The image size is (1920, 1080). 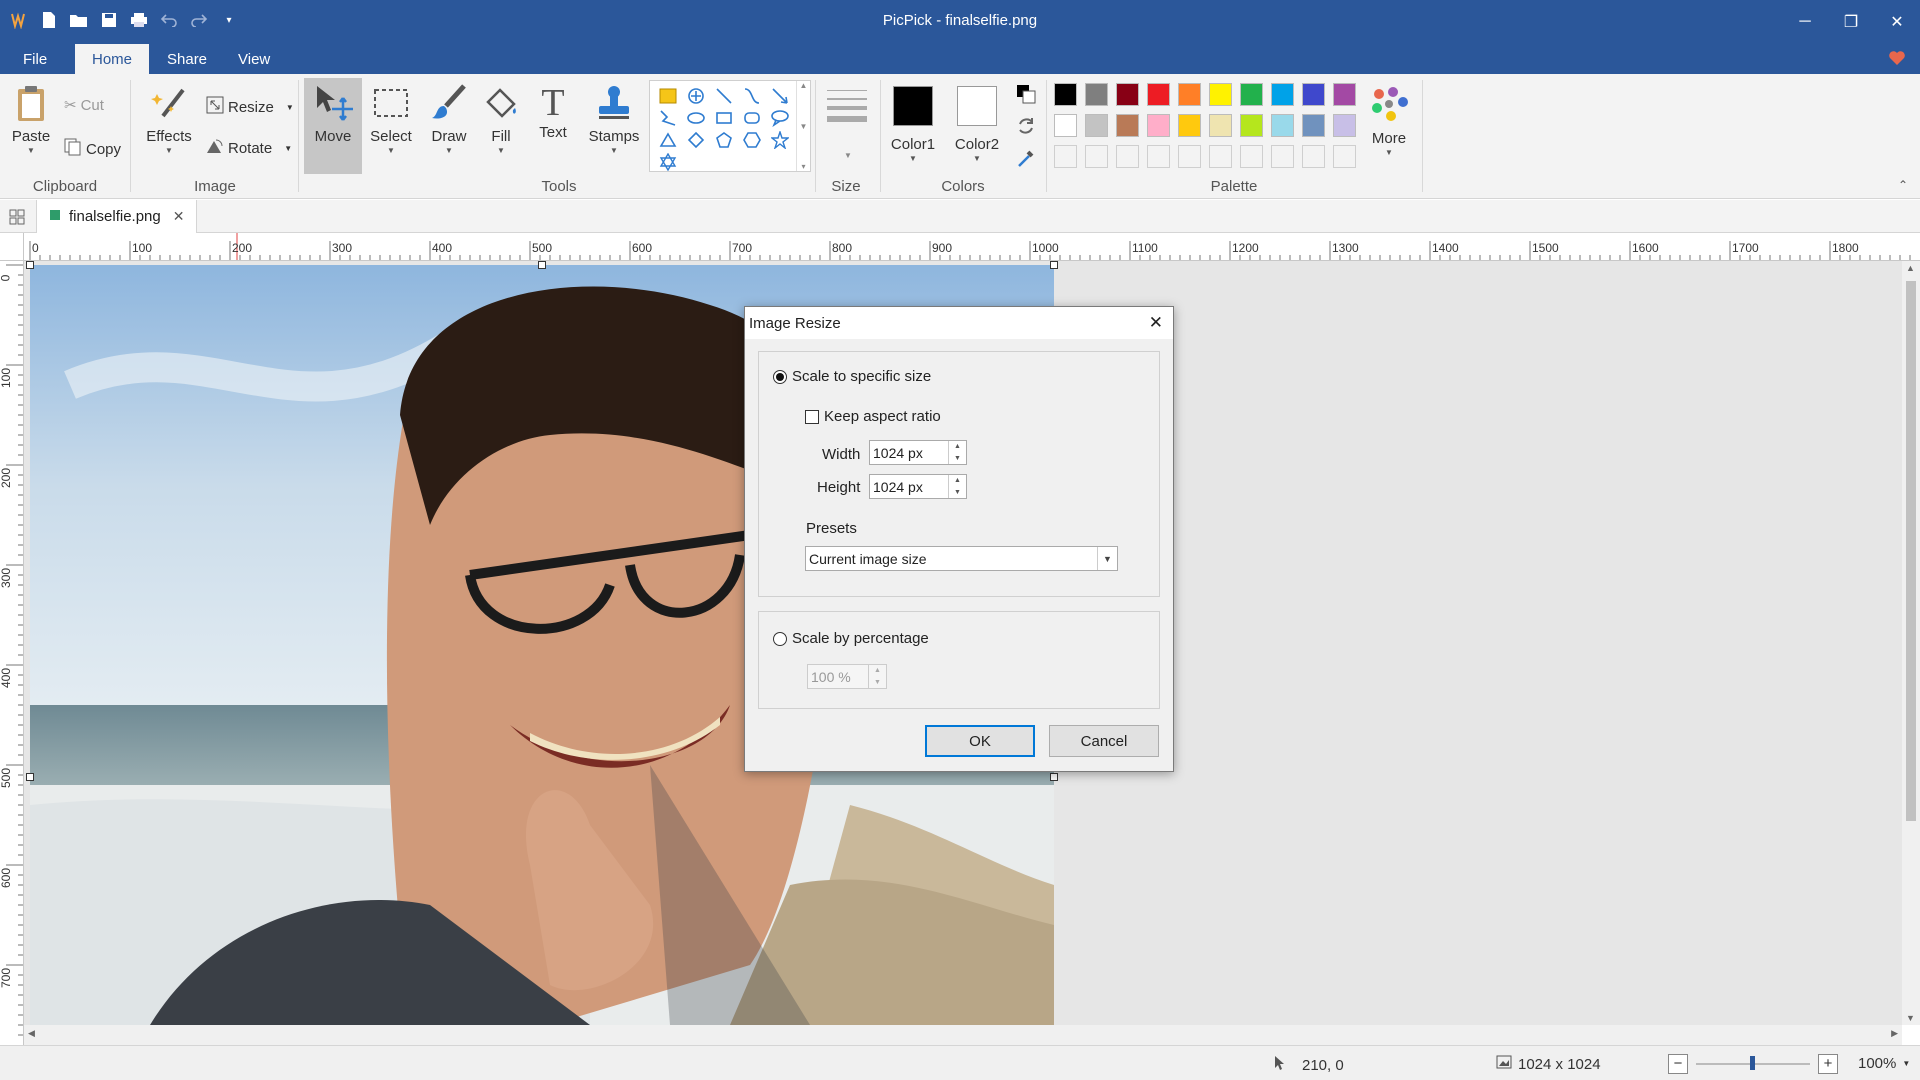 I want to click on percentage-field, so click(x=838, y=676).